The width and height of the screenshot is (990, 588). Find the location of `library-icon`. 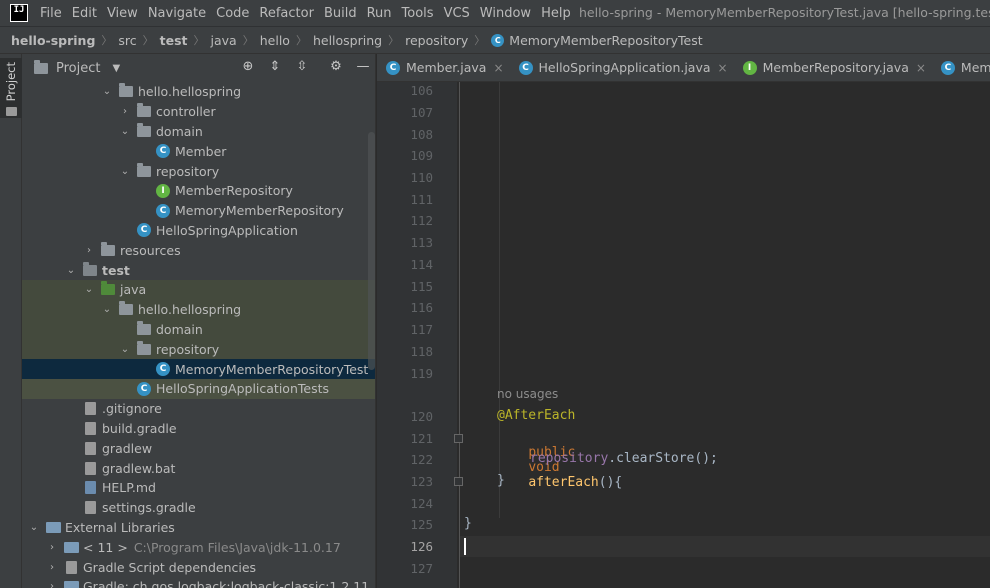

library-icon is located at coordinates (71, 583).